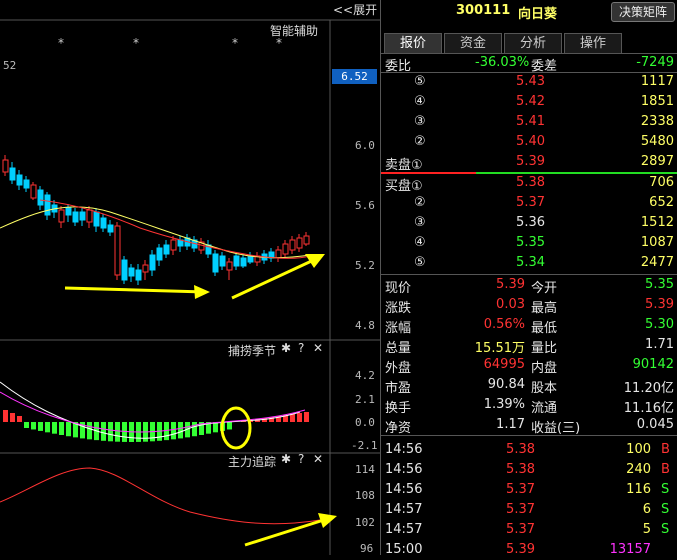 The width and height of the screenshot is (677, 560). I want to click on orderbook-row: ③ 5.41 2338, so click(529, 122).